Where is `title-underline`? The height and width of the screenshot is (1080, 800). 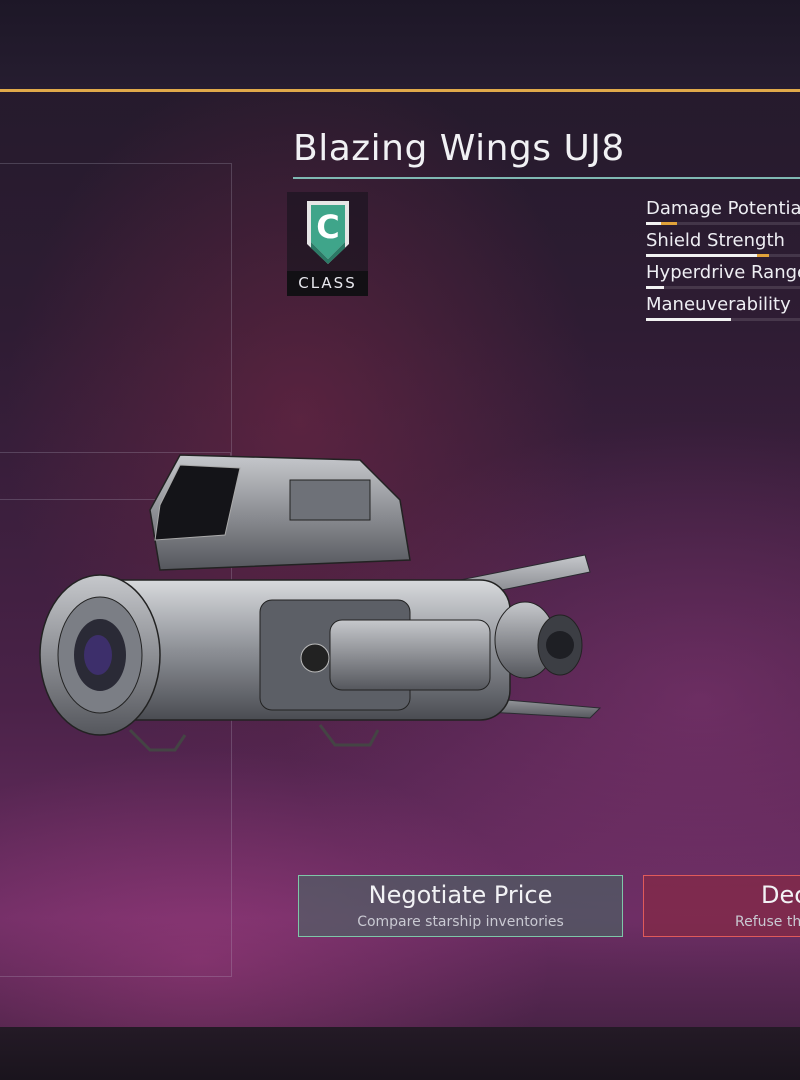
title-underline is located at coordinates (546, 178).